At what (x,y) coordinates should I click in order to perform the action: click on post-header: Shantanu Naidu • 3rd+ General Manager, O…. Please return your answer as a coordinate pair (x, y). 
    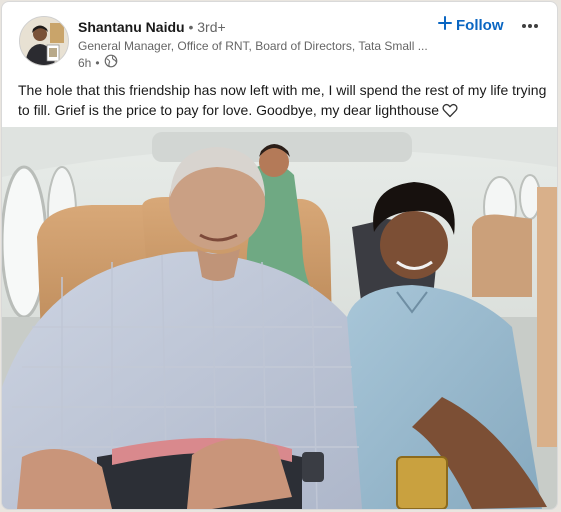
    Looking at the image, I should click on (279, 38).